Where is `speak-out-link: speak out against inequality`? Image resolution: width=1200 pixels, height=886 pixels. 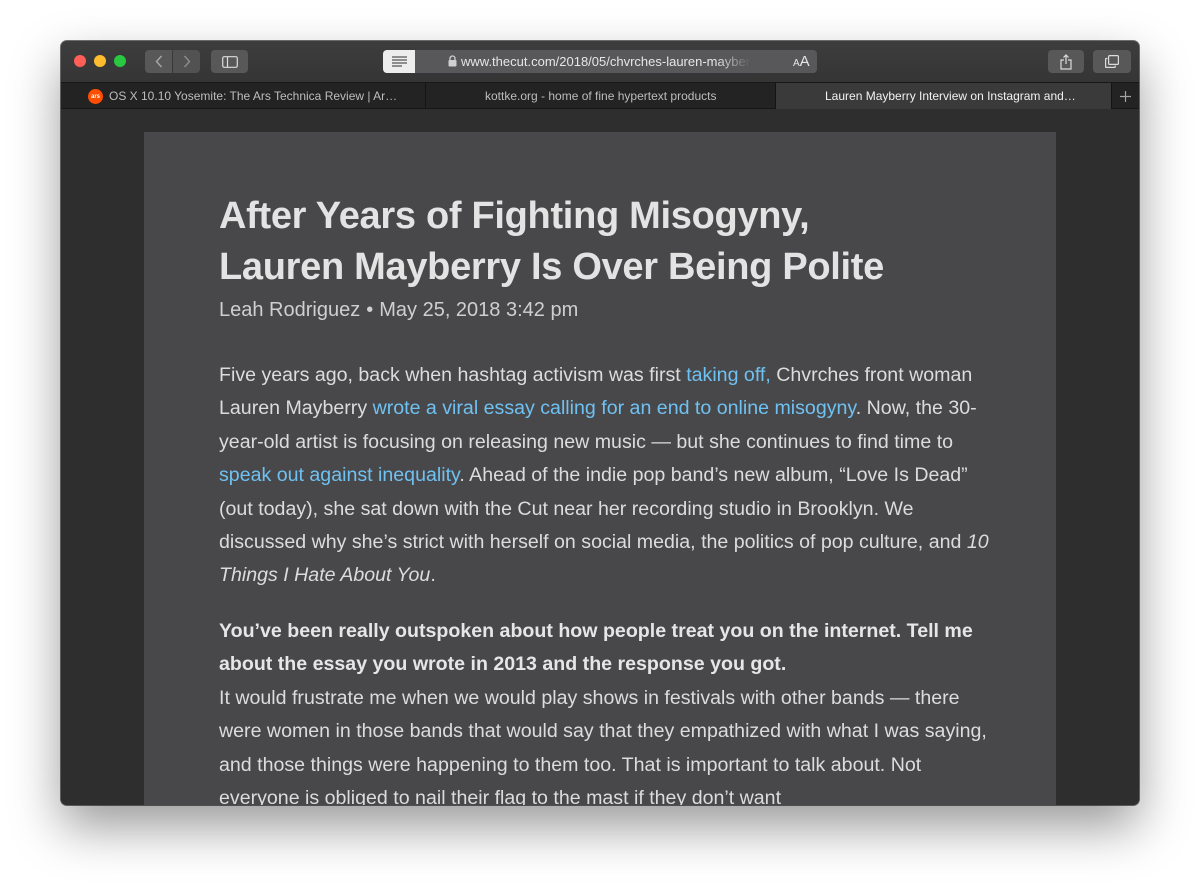
speak-out-link: speak out against inequality is located at coordinates (339, 475).